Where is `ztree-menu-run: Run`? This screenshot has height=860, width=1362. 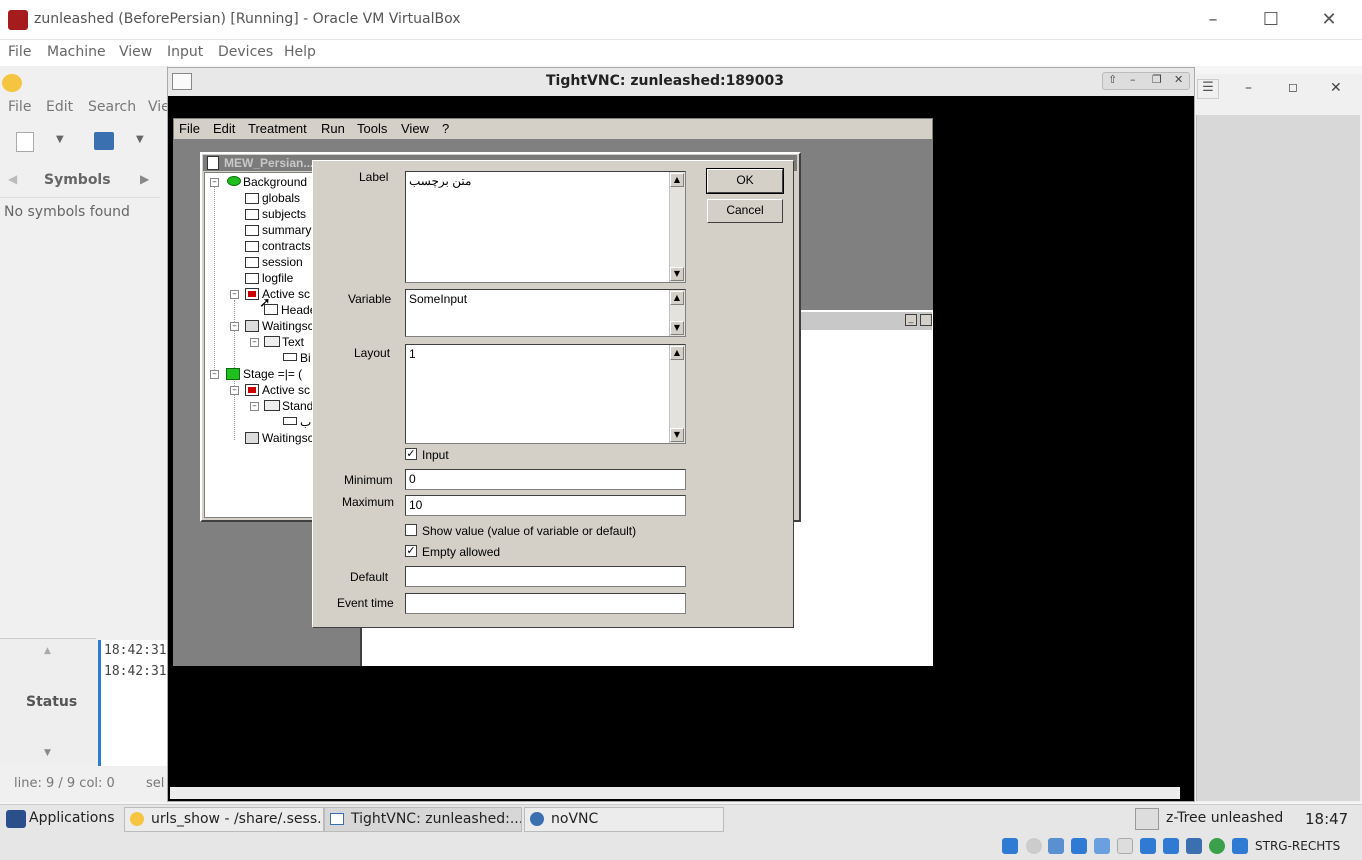
ztree-menu-run: Run is located at coordinates (333, 128).